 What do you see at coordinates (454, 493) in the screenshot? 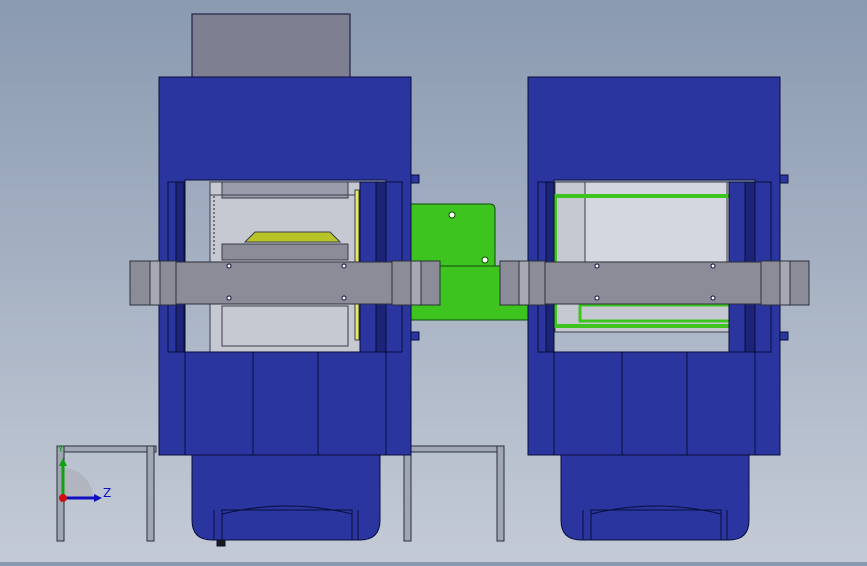
I see `middle-stand` at bounding box center [454, 493].